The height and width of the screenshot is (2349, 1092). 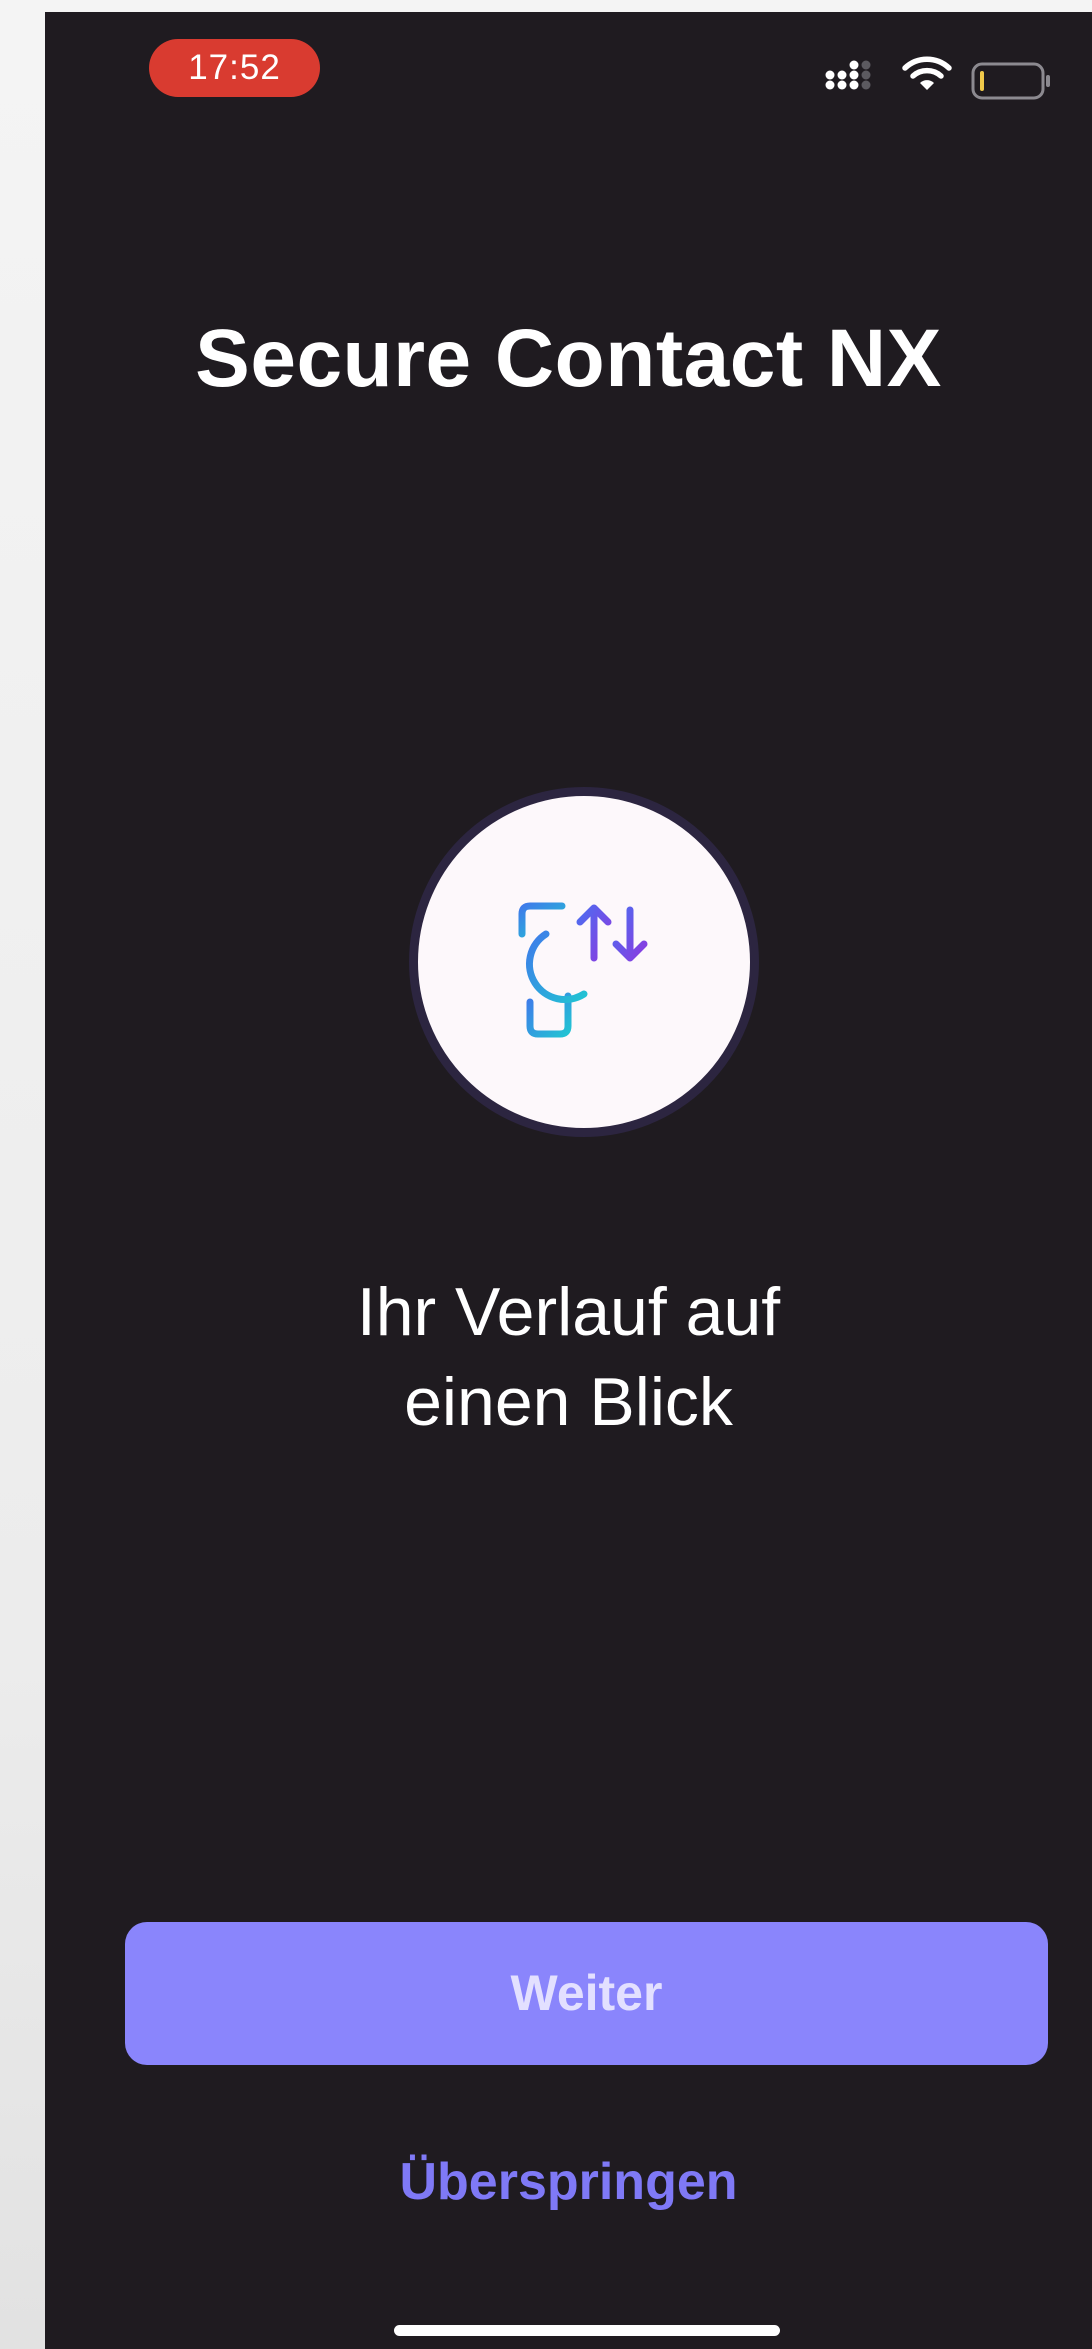 I want to click on signal-icon, so click(x=853, y=76).